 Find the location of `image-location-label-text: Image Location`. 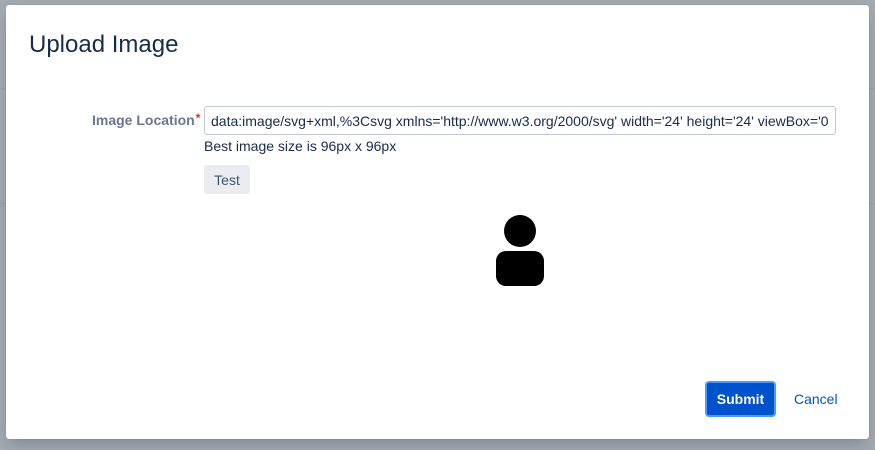

image-location-label-text: Image Location is located at coordinates (143, 120).